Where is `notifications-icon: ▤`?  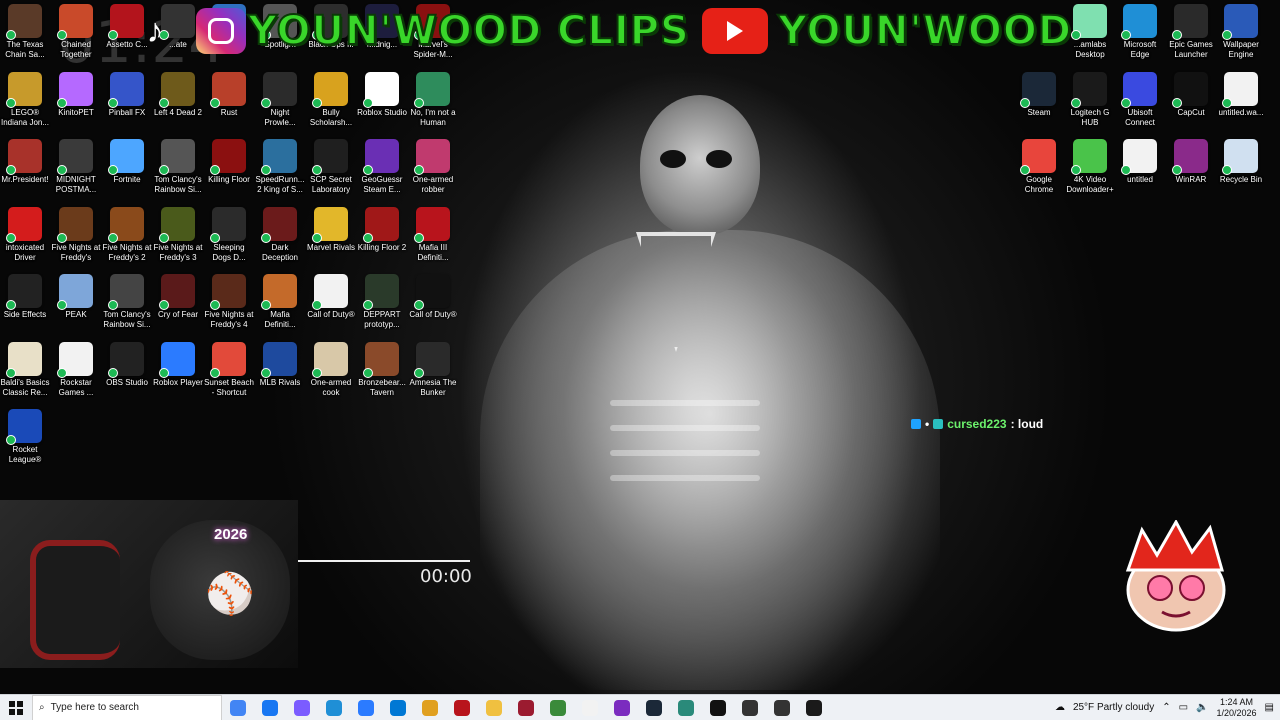
notifications-icon: ▤ is located at coordinates (1269, 707).